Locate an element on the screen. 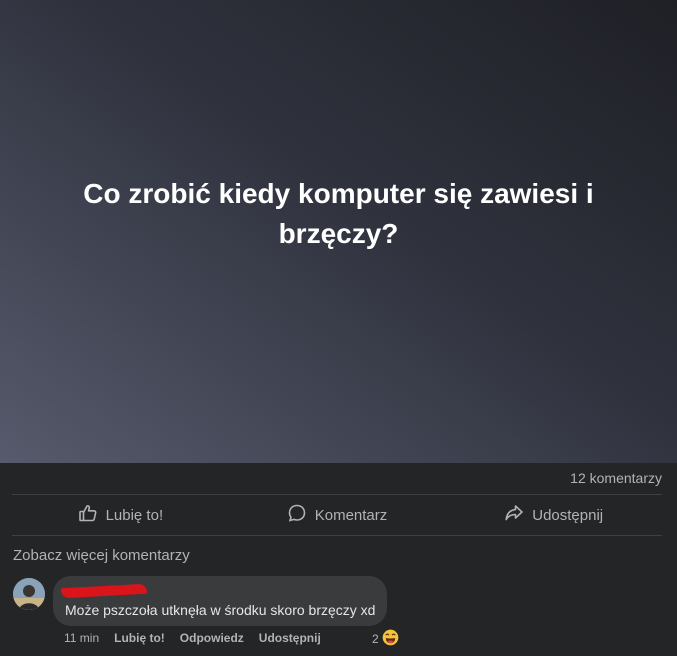 This screenshot has width=677, height=656. comment-button: Komentarz is located at coordinates (337, 515).